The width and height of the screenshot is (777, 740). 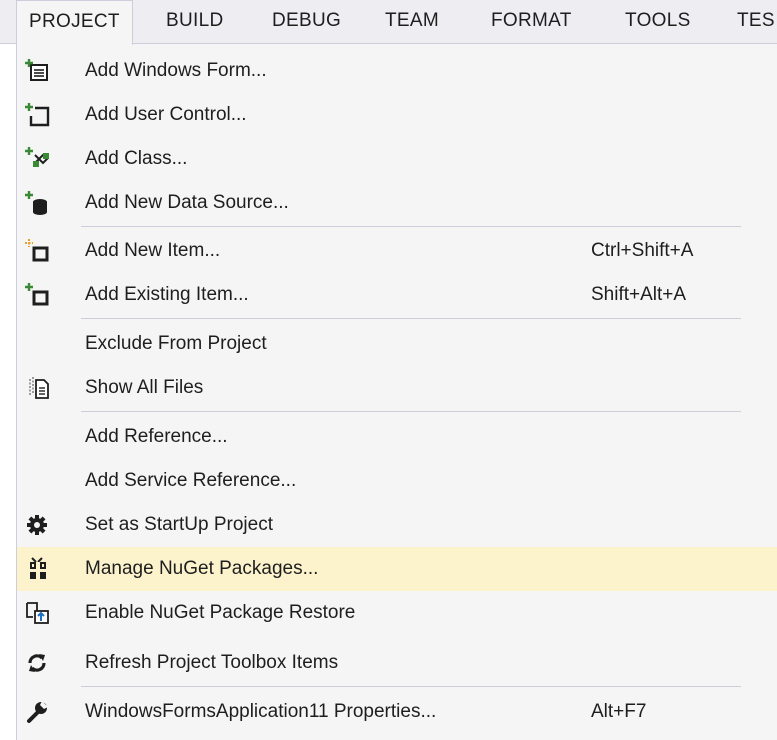 I want to click on menu-item-exclude-from-project: Exclude From Project, so click(x=397, y=344).